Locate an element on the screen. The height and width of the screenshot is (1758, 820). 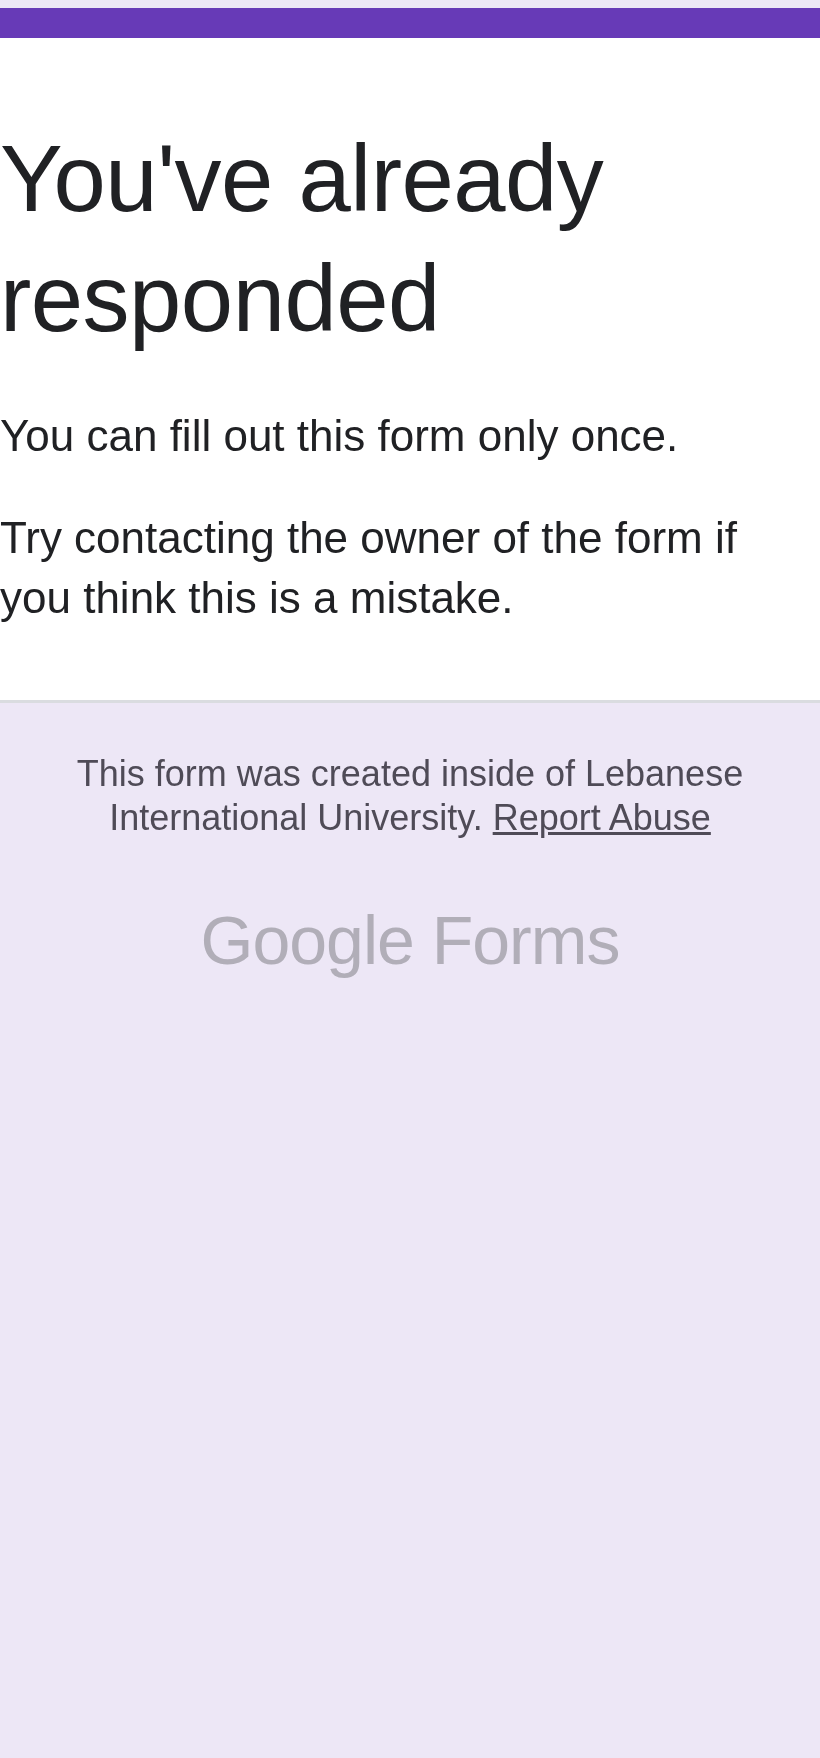
footer-notice: This form was created inside of Lebanese International University. Report Abuse is located at coordinates (410, 796).